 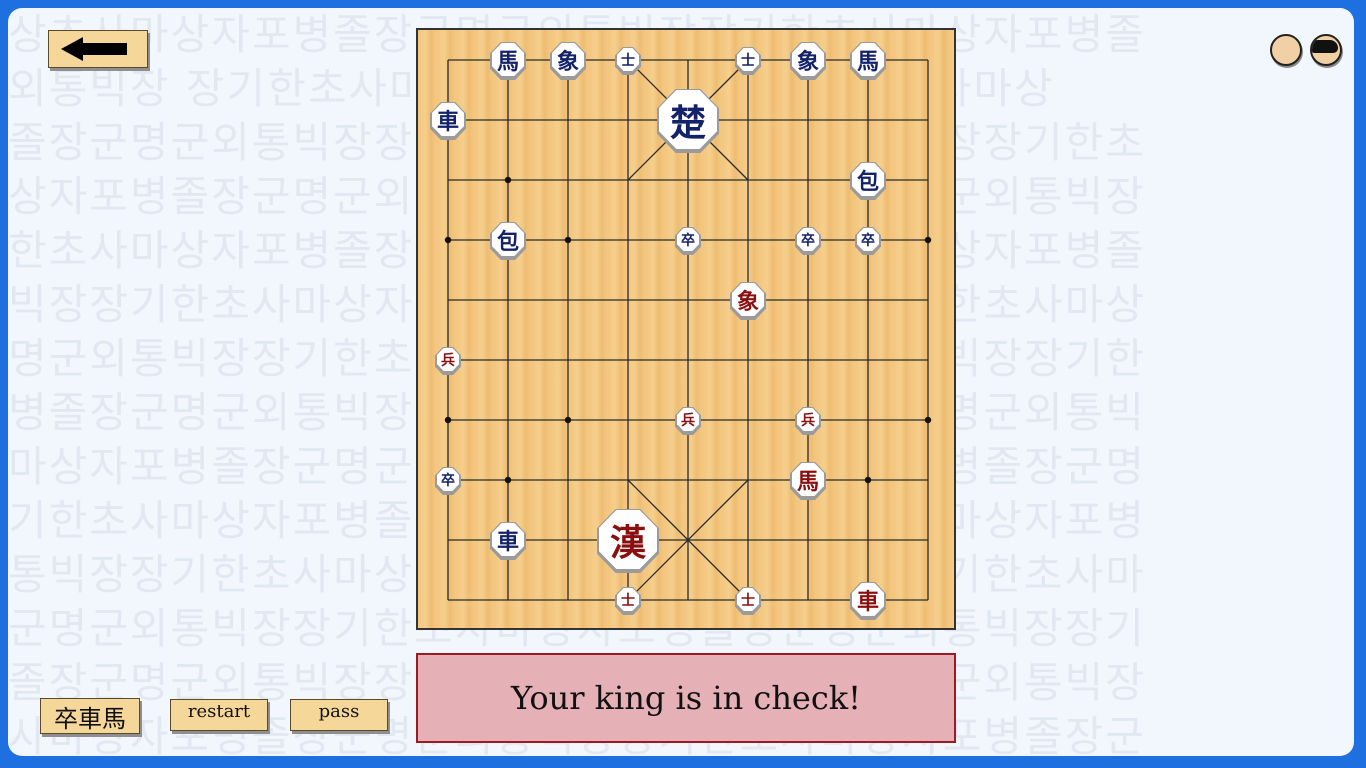 I want to click on pass-label: pass, so click(x=339, y=711).